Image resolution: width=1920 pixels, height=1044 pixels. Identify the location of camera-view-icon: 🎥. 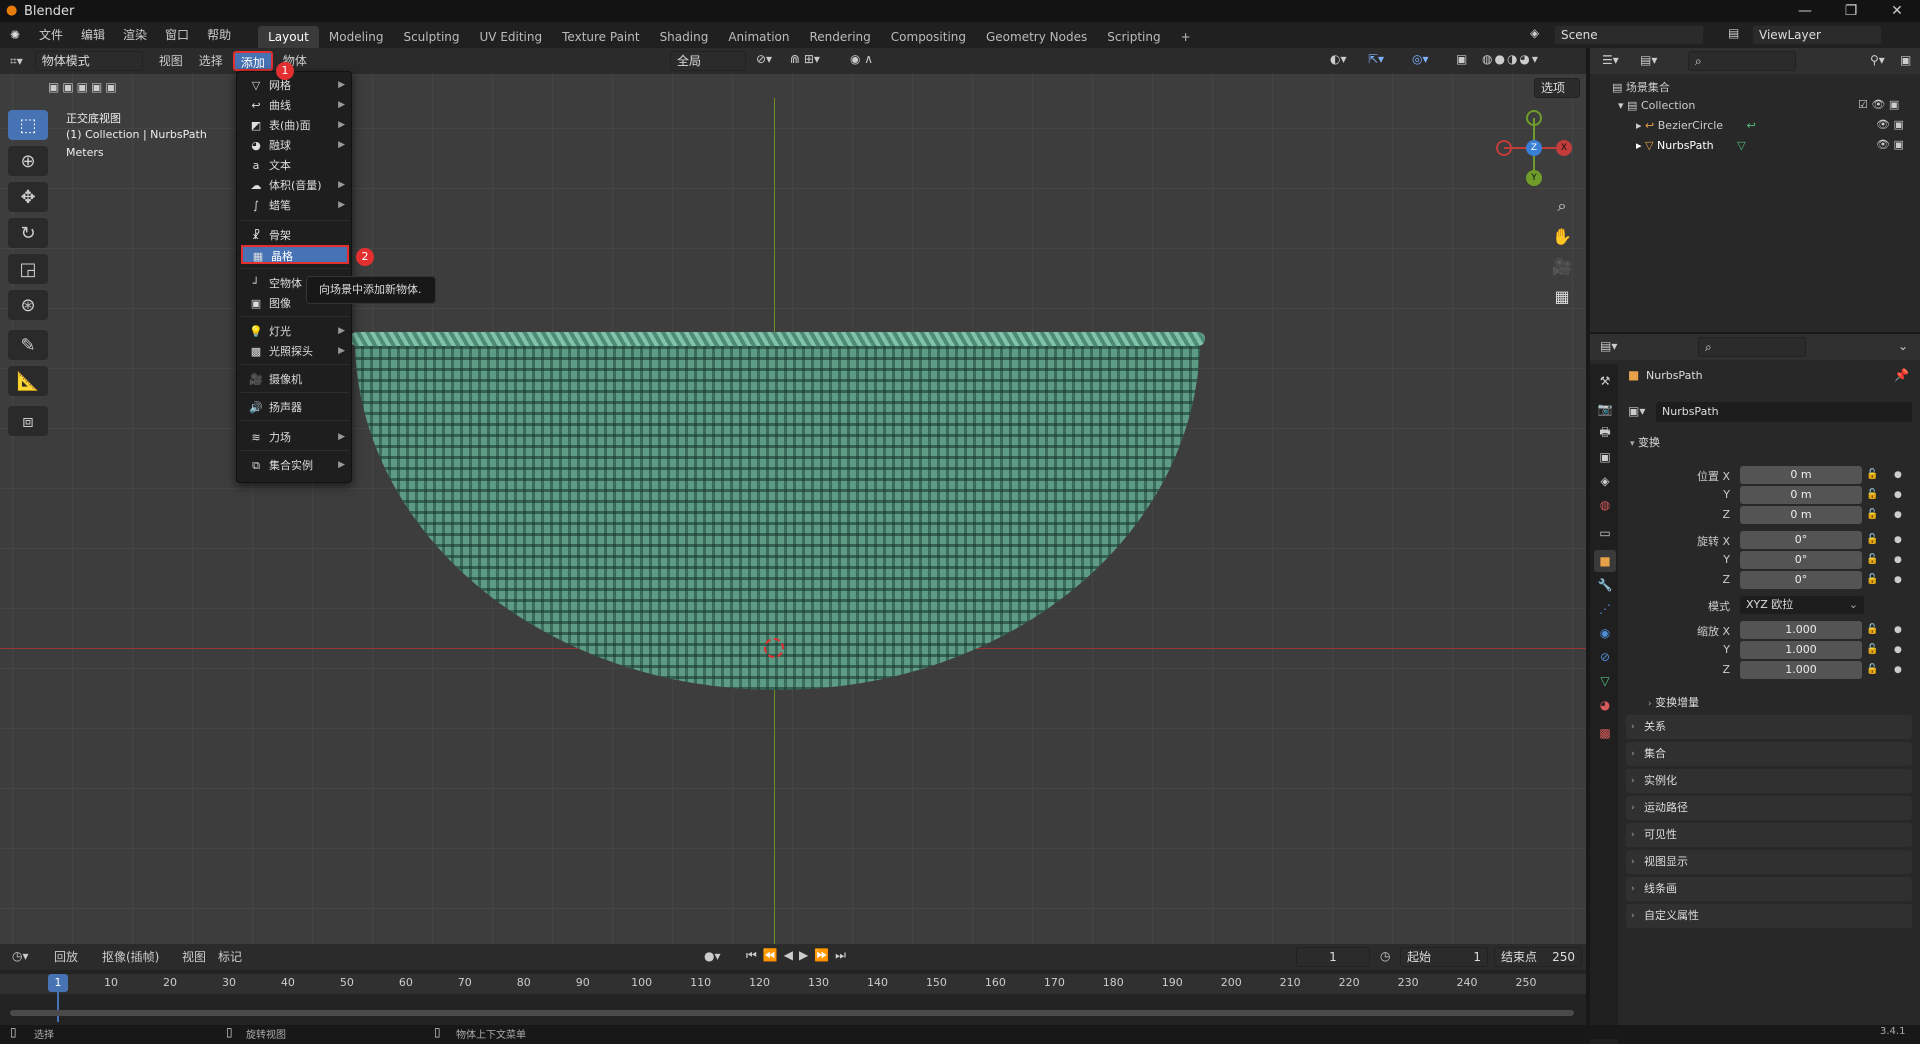
(1562, 266).